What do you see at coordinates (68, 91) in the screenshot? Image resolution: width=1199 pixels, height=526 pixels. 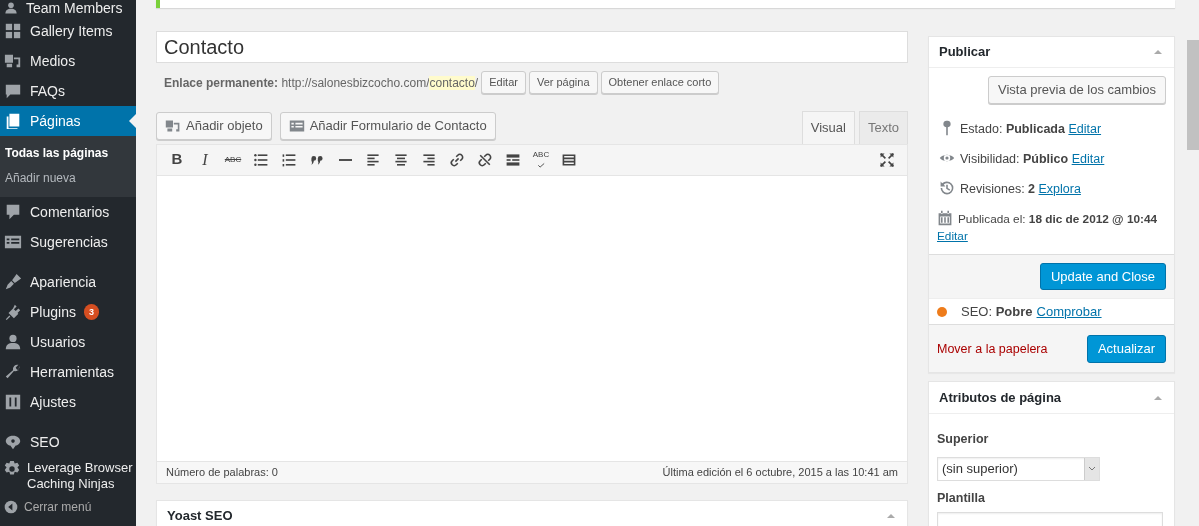 I see `sidebar-item: FAQs` at bounding box center [68, 91].